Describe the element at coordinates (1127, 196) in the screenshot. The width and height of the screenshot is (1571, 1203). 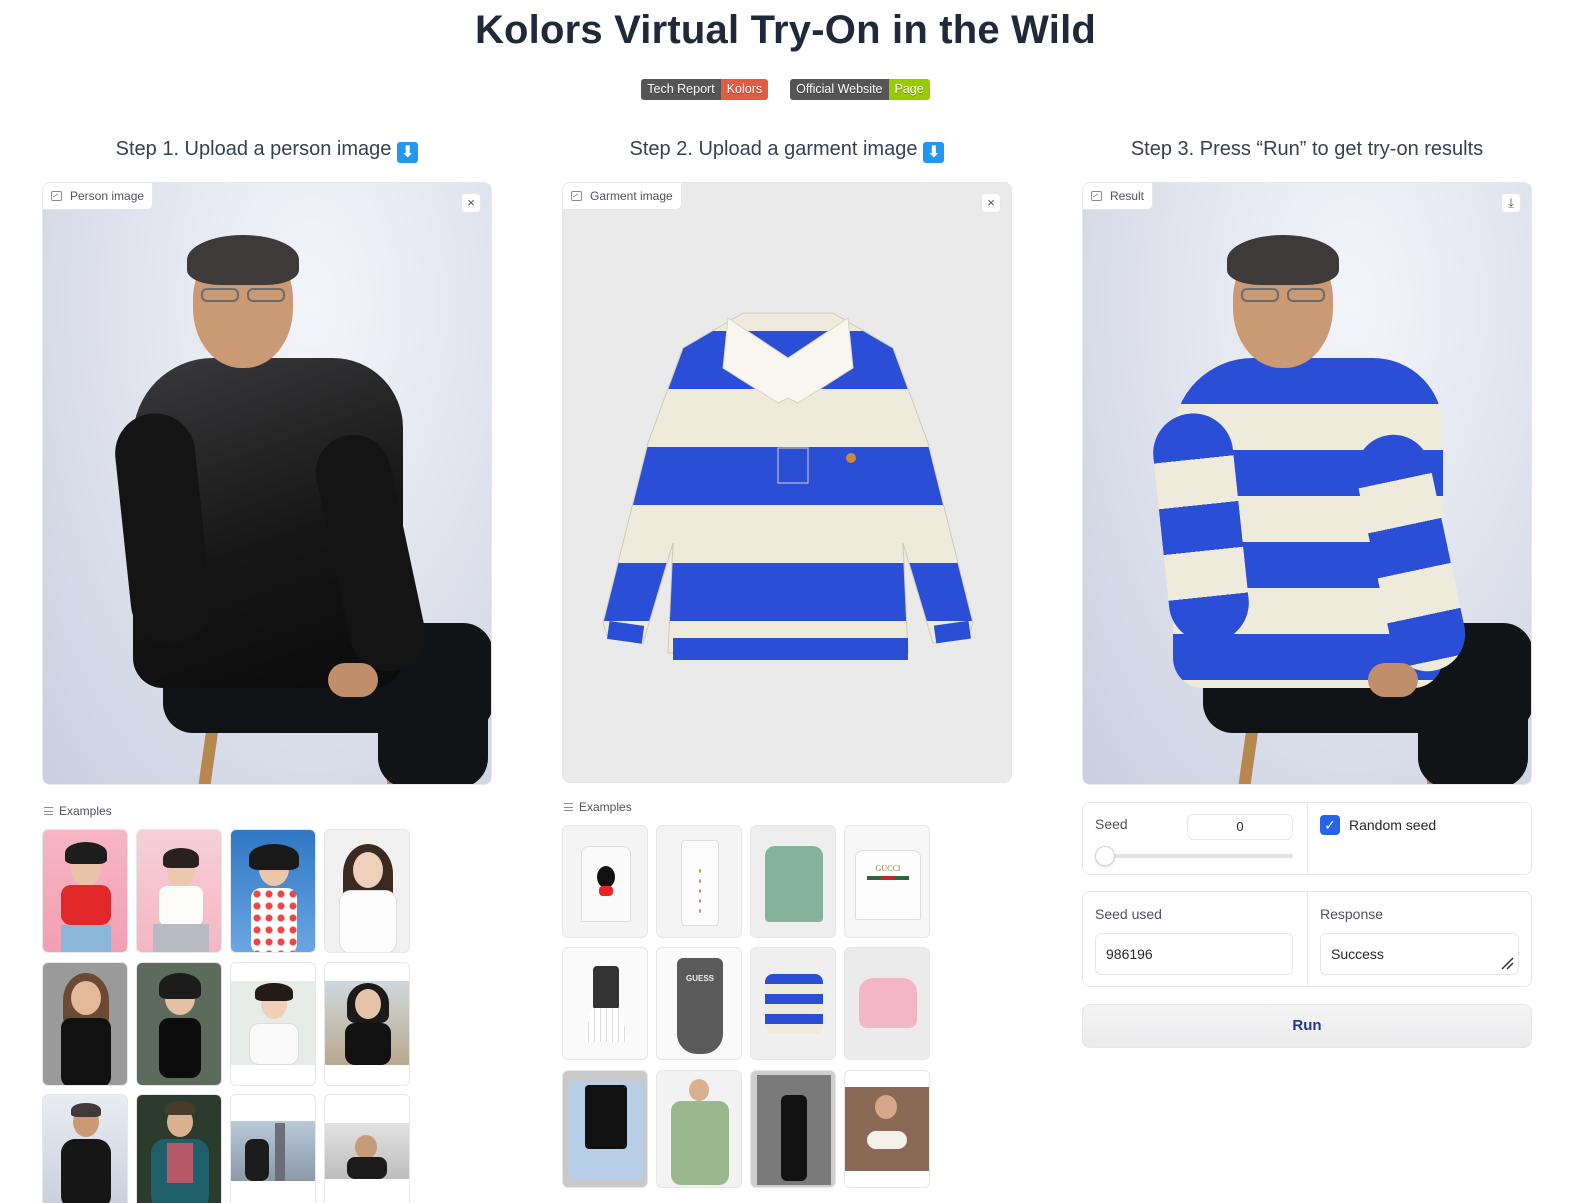
I see `result-label-text: Result` at that location.